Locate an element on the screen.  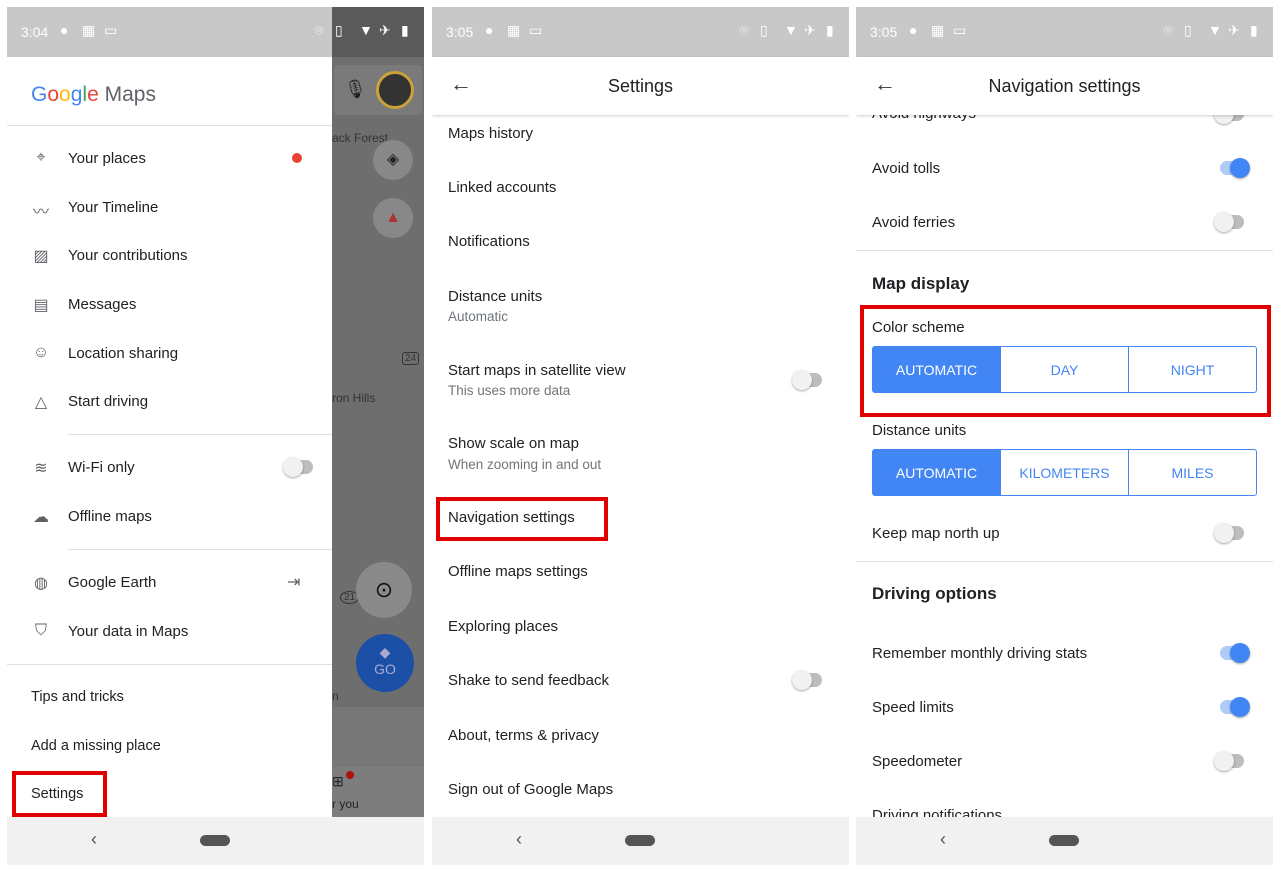
keep-north-toggle is located at coordinates (1229, 533).